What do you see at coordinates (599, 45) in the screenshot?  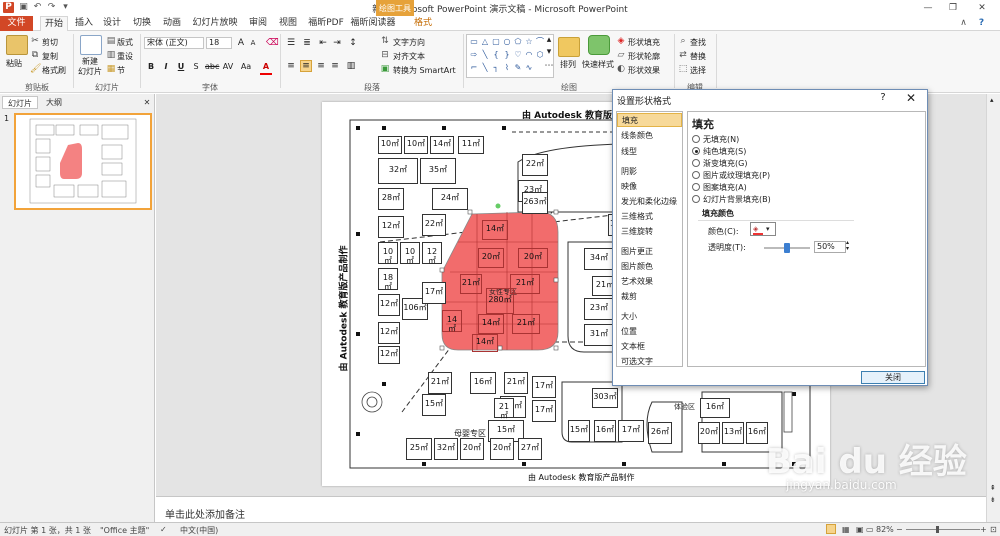 I see `quick-styles-icon` at bounding box center [599, 45].